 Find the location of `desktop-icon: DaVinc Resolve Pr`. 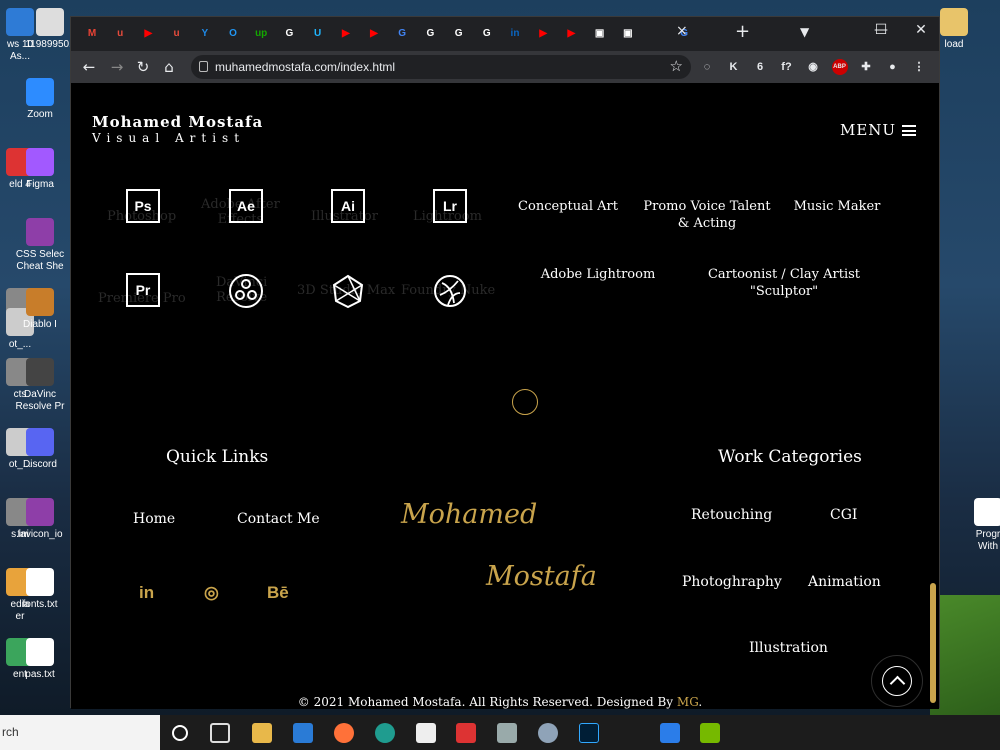

desktop-icon: DaVinc Resolve Pr is located at coordinates (40, 385).